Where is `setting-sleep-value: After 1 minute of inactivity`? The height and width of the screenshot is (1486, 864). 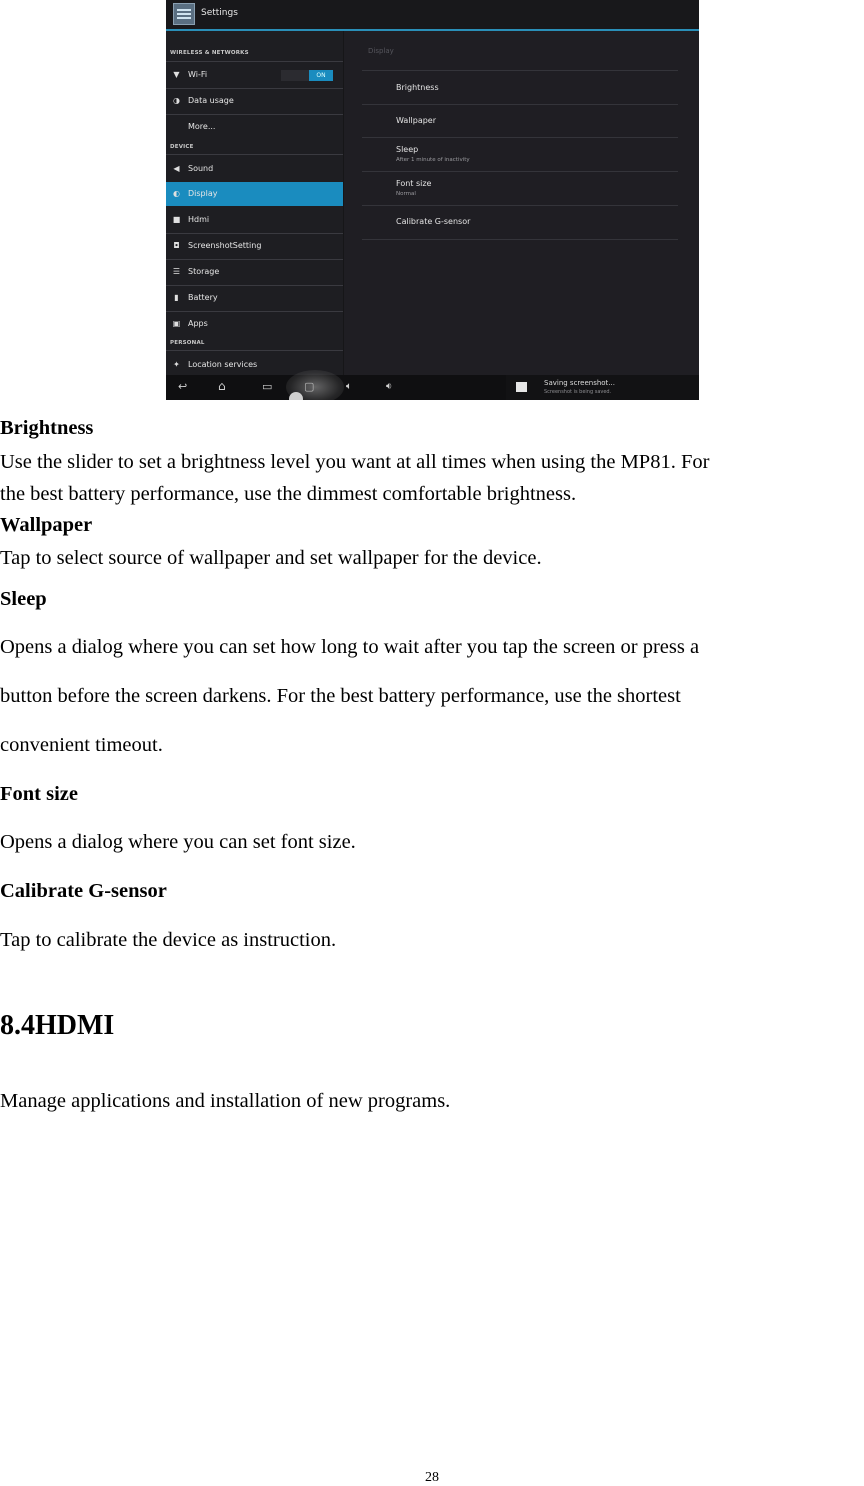
setting-sleep-value: After 1 minute of inactivity is located at coordinates (433, 160).